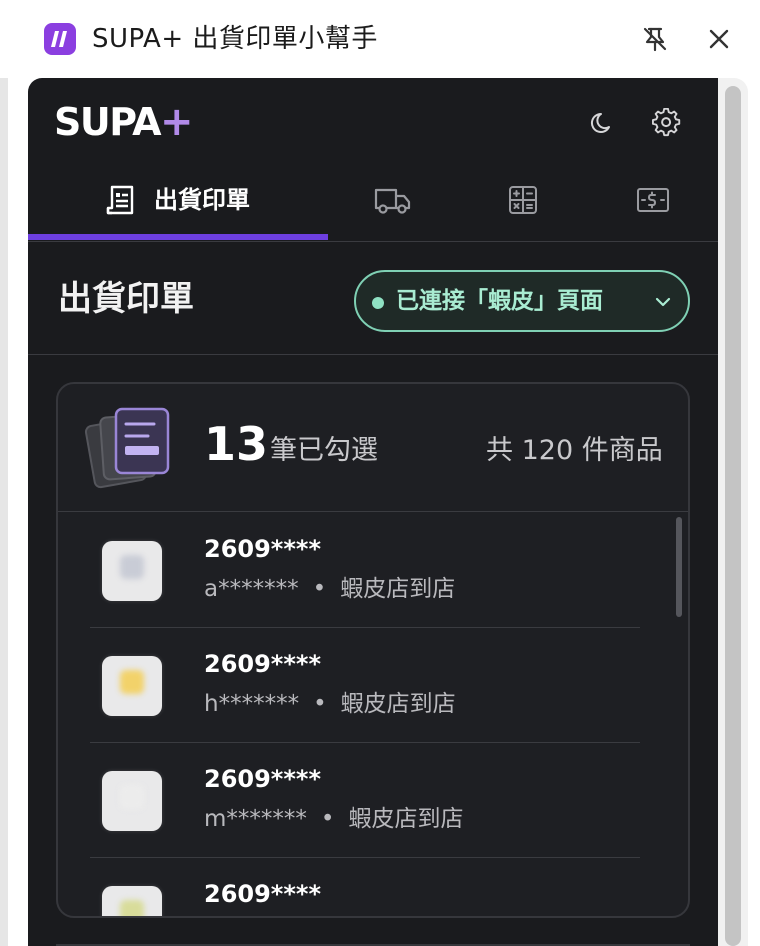  What do you see at coordinates (108, 122) in the screenshot?
I see `logo-text: SUPA` at bounding box center [108, 122].